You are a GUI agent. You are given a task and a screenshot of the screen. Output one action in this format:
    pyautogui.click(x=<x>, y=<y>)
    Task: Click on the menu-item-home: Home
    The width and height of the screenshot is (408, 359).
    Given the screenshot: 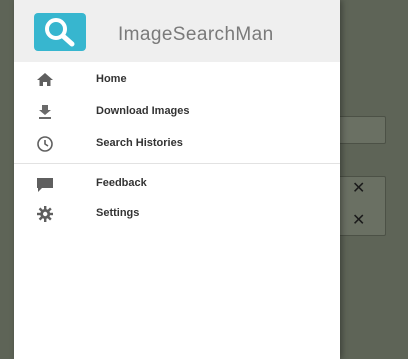 What is the action you would take?
    pyautogui.click(x=177, y=80)
    